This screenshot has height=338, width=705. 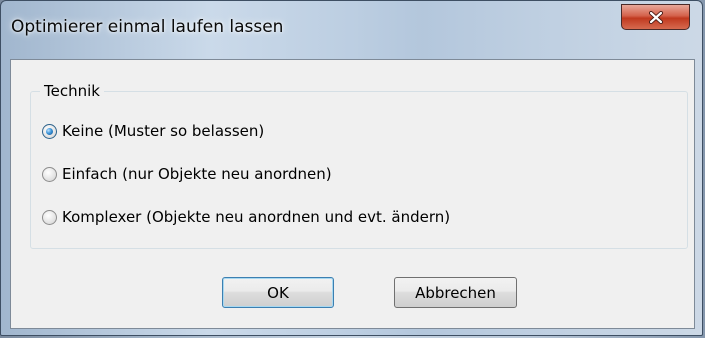 I want to click on window-title: Optimierer einmal laufen lassen, so click(x=147, y=27).